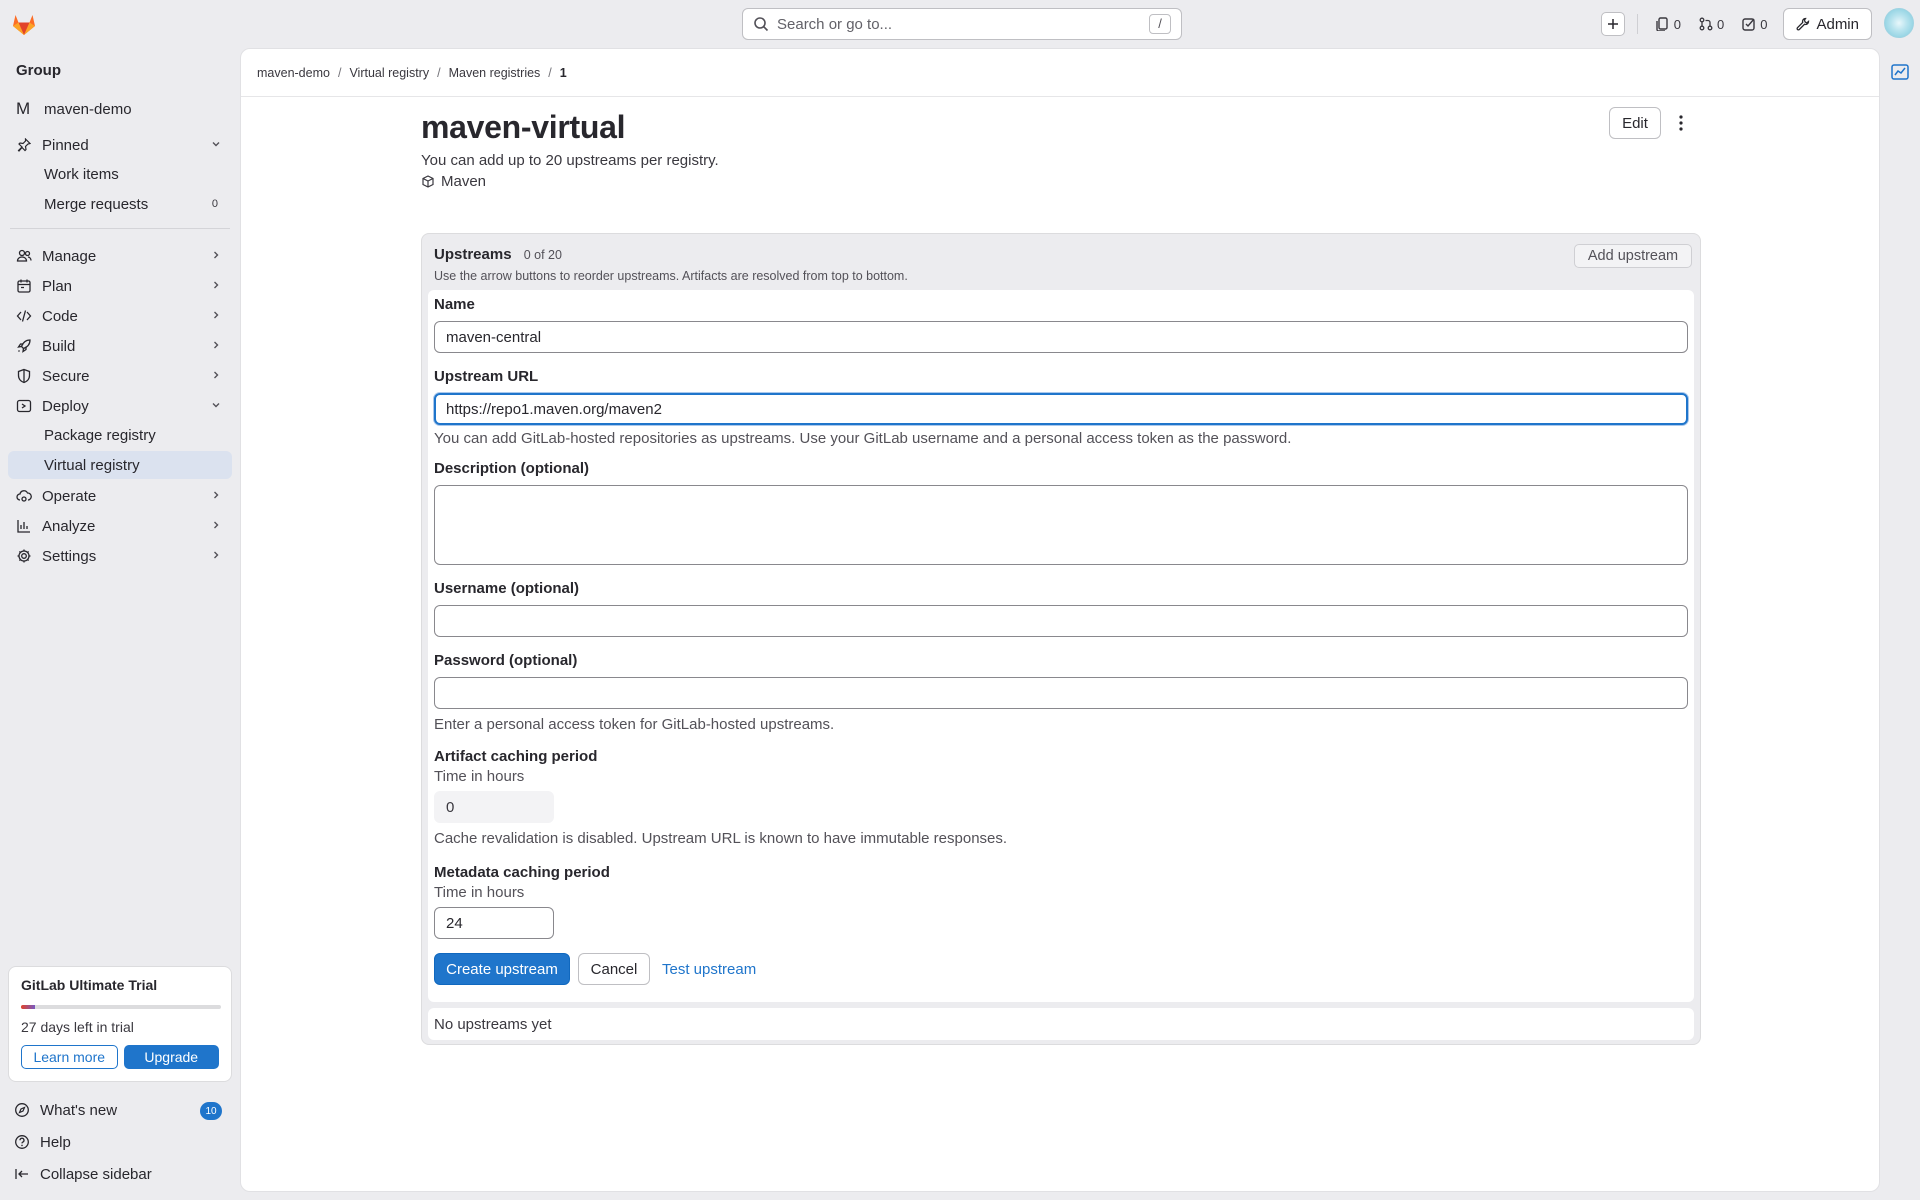  Describe the element at coordinates (479, 776) in the screenshot. I see `artifact-caching-sublabel: Time in hours` at that location.